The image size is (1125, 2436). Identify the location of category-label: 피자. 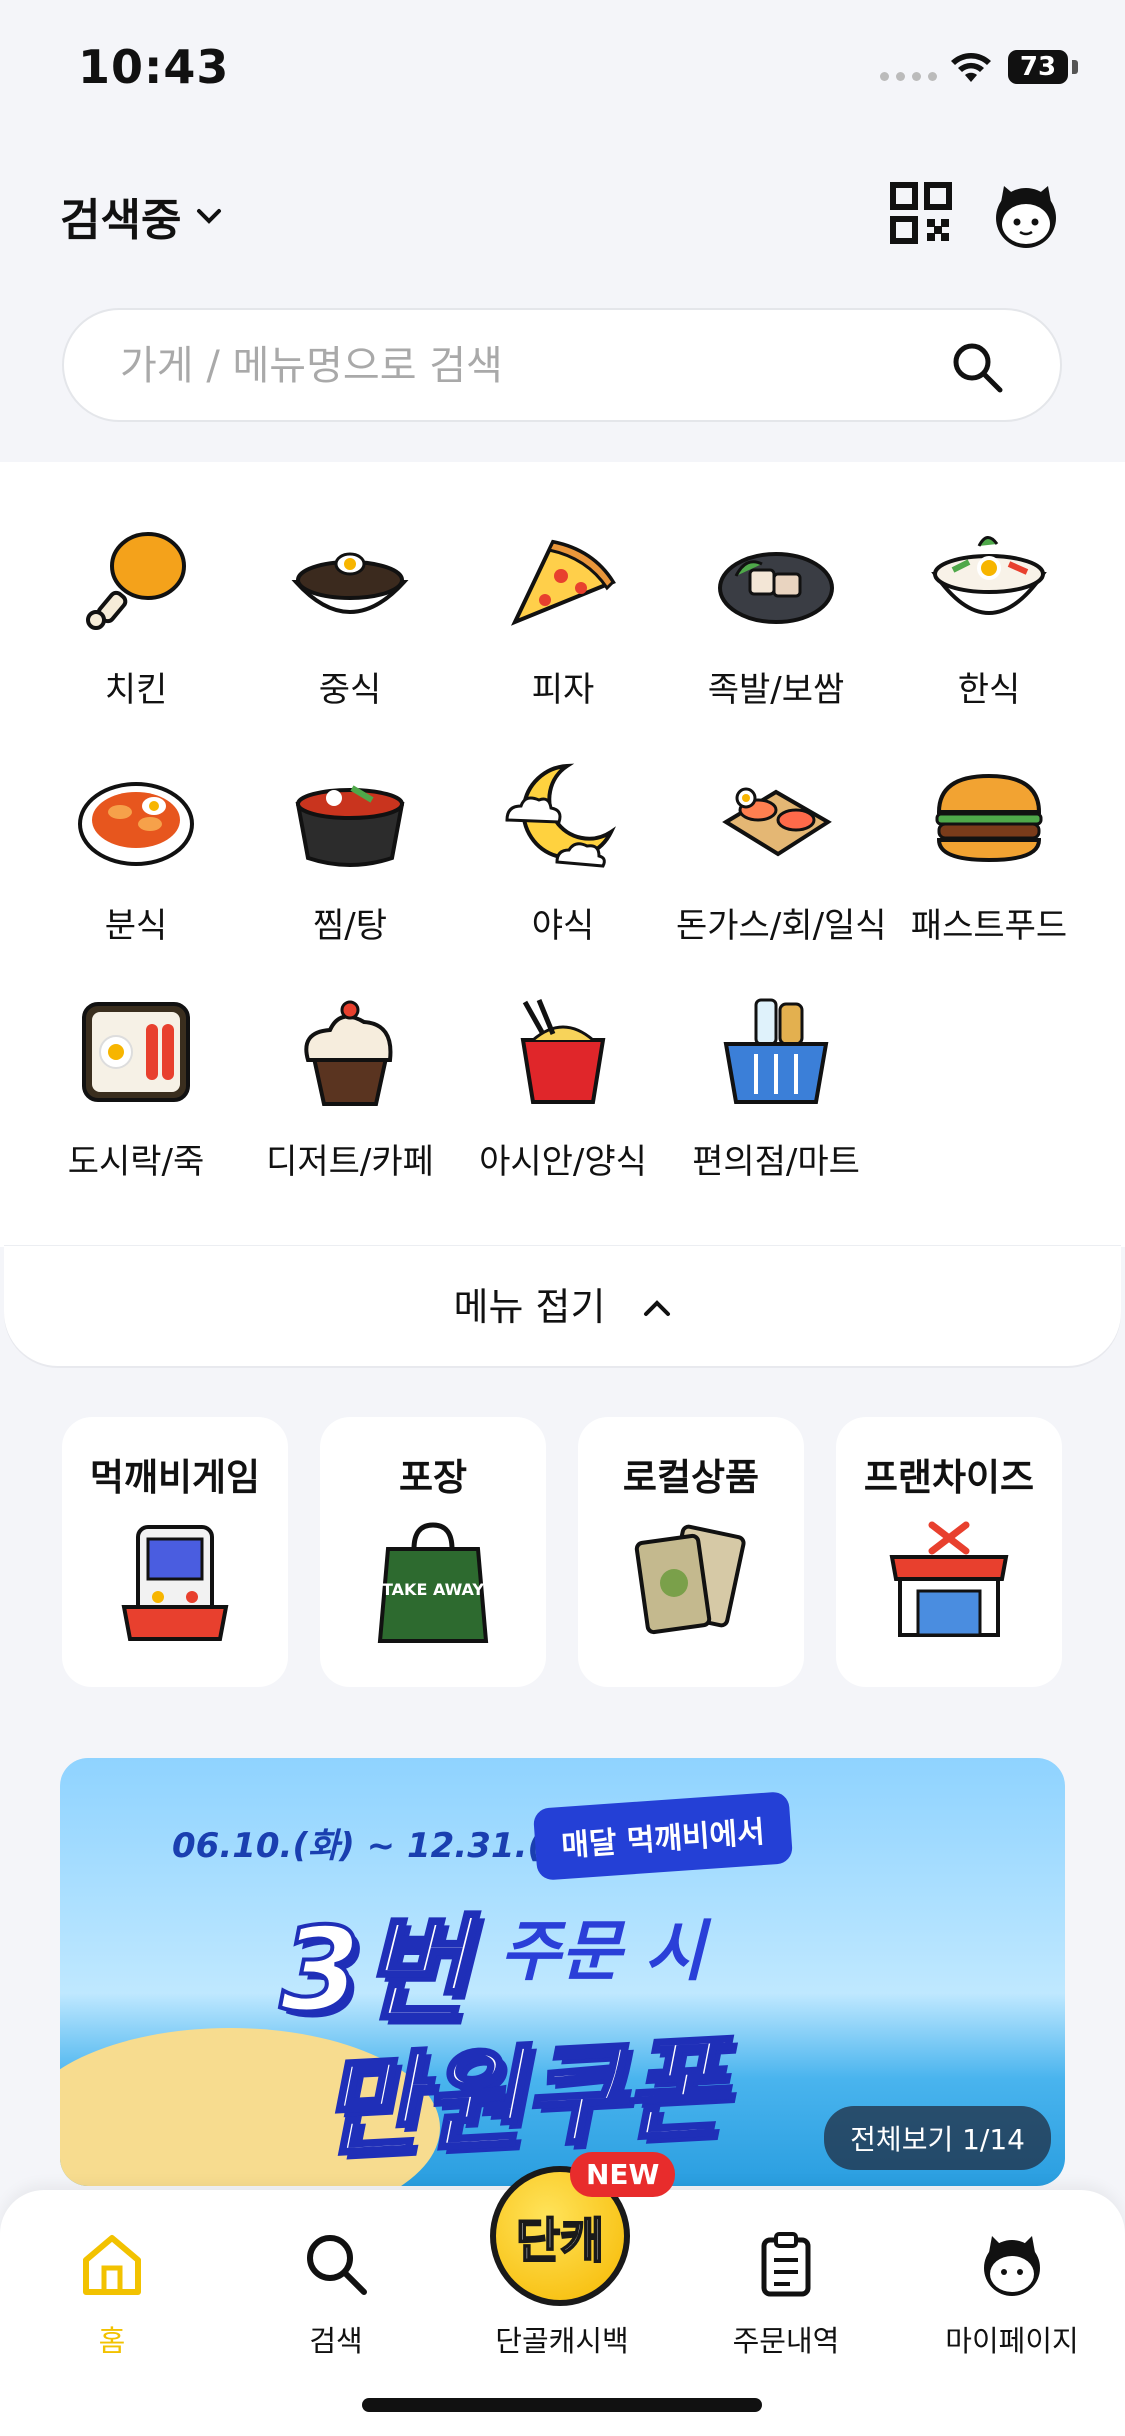
(563, 690).